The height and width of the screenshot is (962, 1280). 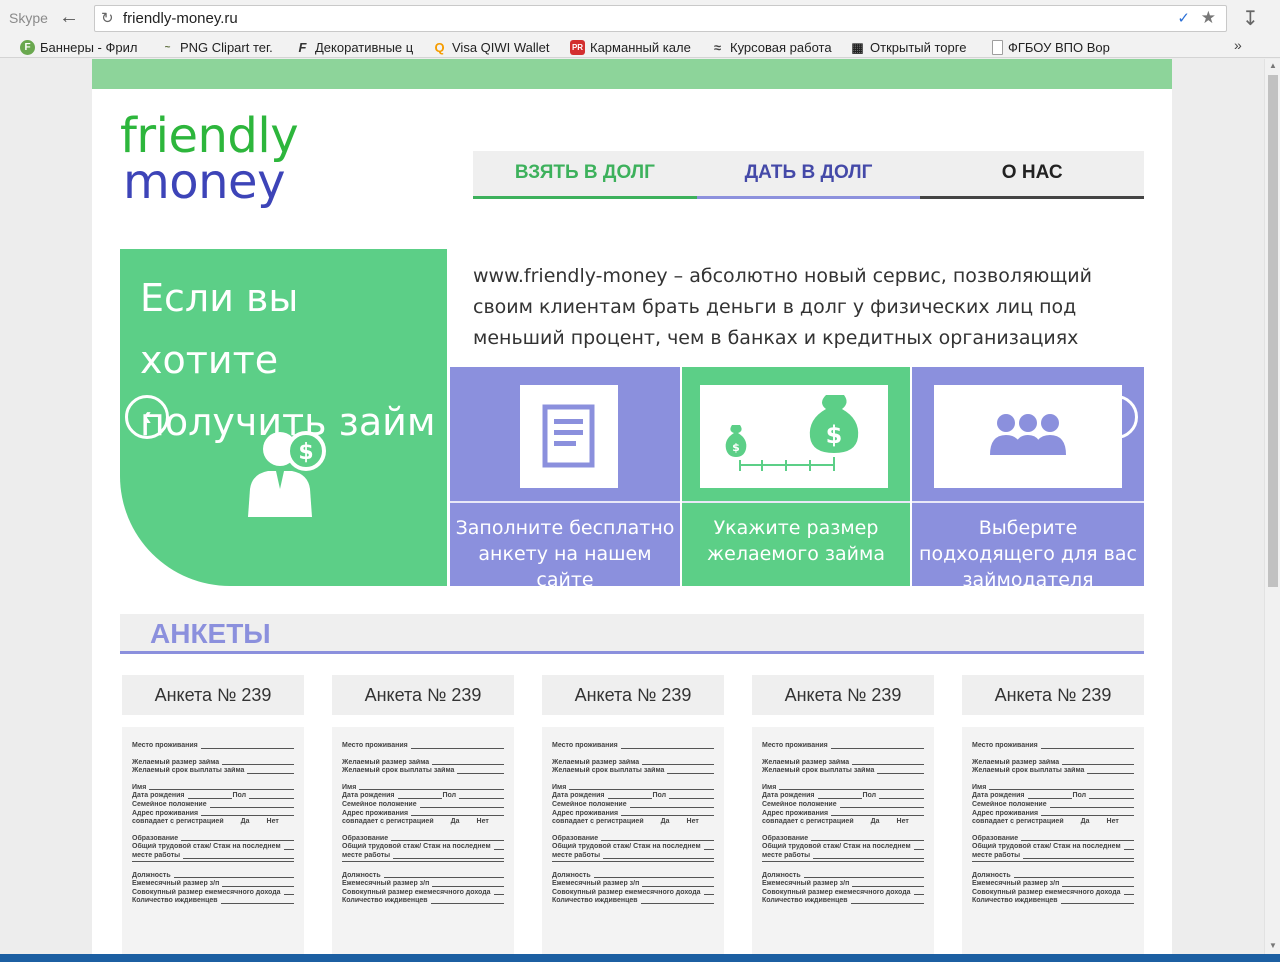 I want to click on step-card, so click(x=1028, y=436).